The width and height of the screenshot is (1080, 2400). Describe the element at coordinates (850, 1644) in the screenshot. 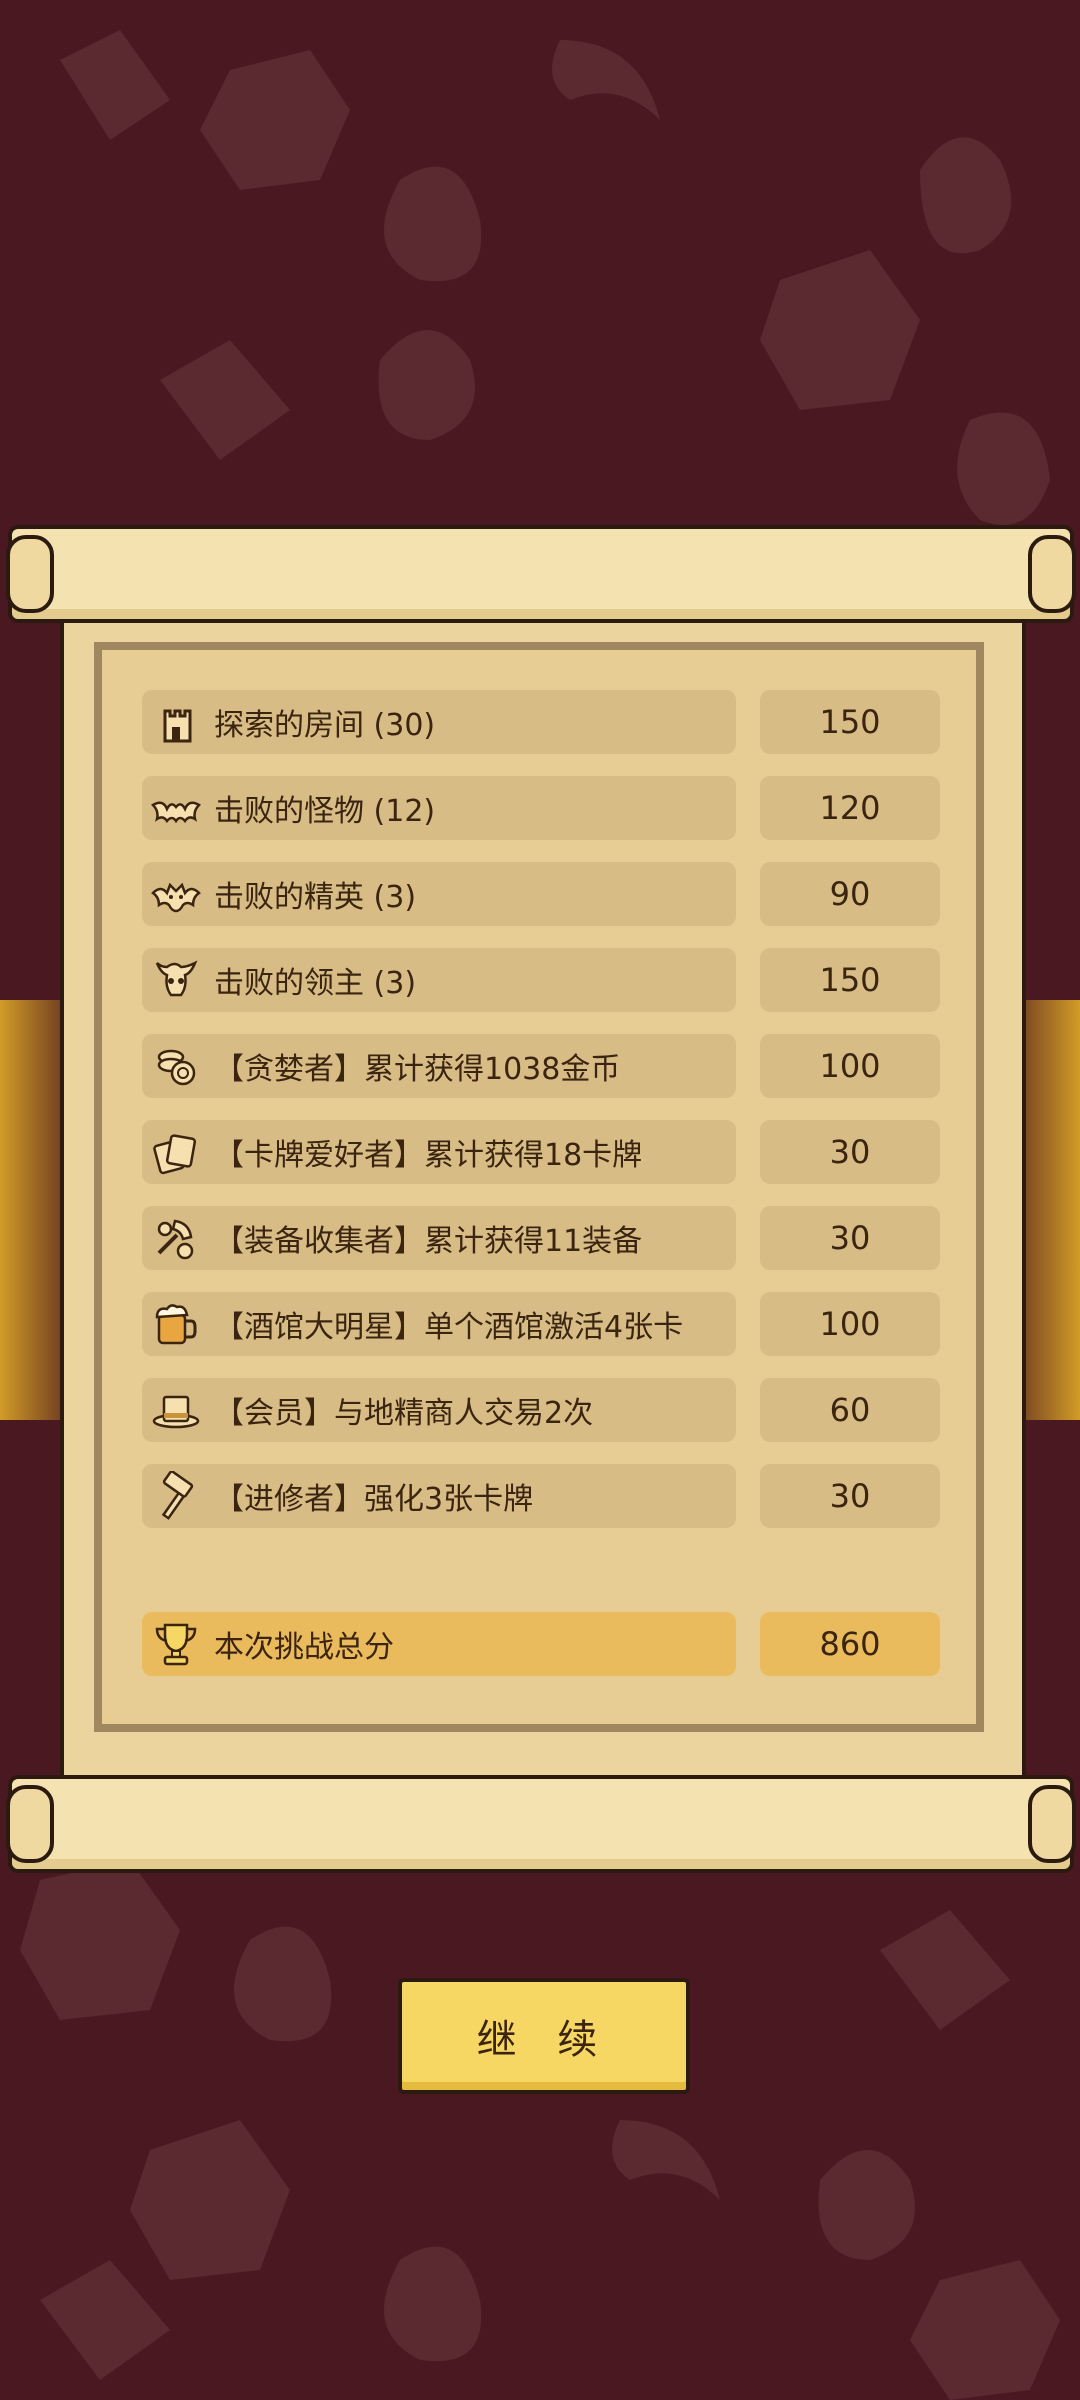

I see `total-score-value: 860` at that location.